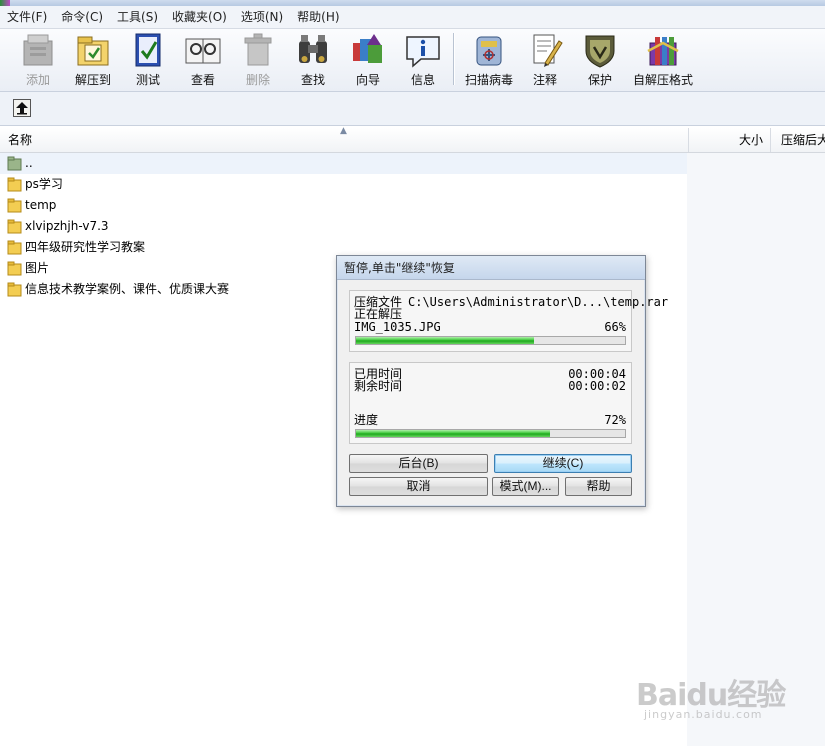 The width and height of the screenshot is (825, 746). What do you see at coordinates (343, 131) in the screenshot?
I see `sort-ascending-icon: ▲` at bounding box center [343, 131].